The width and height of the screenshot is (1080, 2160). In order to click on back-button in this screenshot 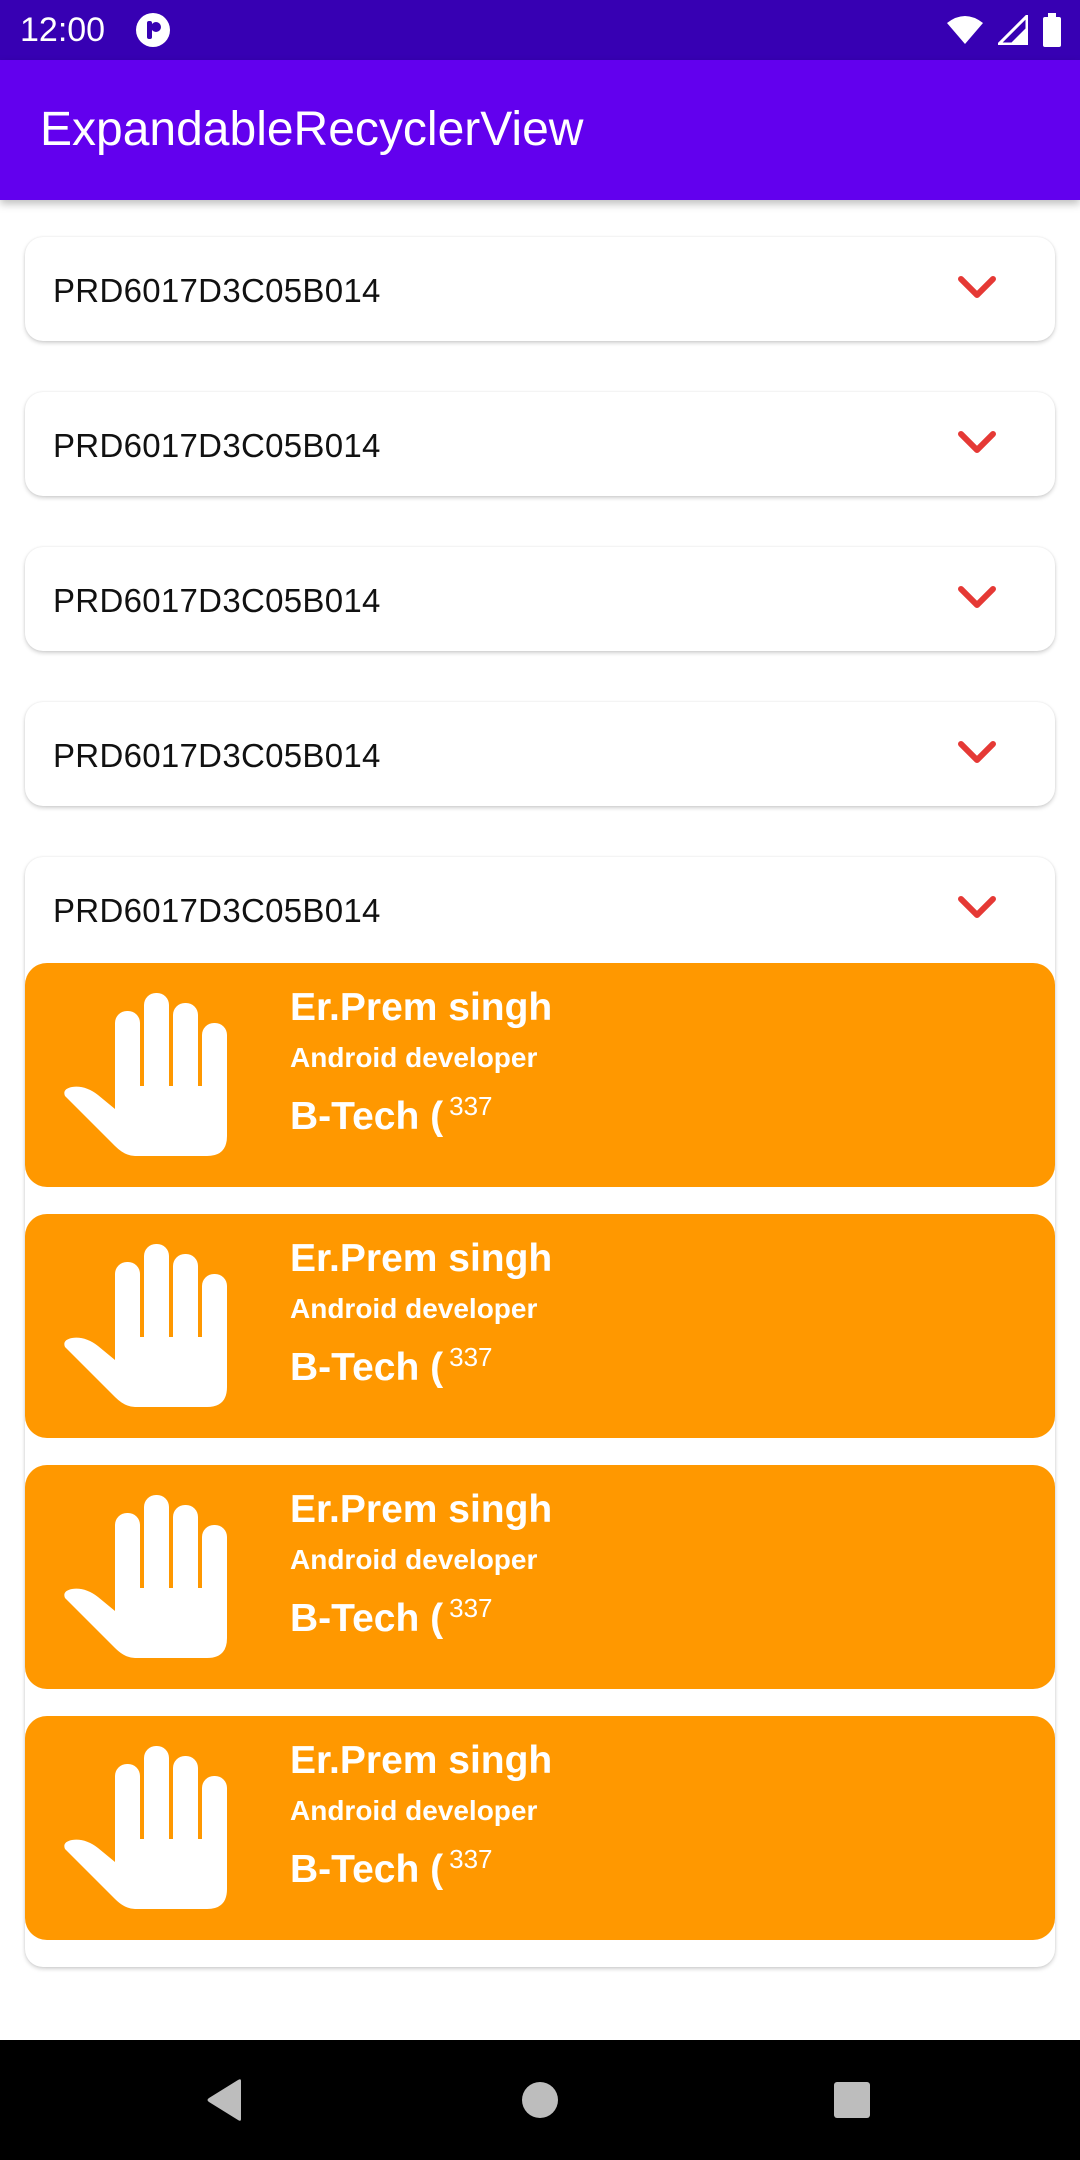, I will do `click(225, 2100)`.